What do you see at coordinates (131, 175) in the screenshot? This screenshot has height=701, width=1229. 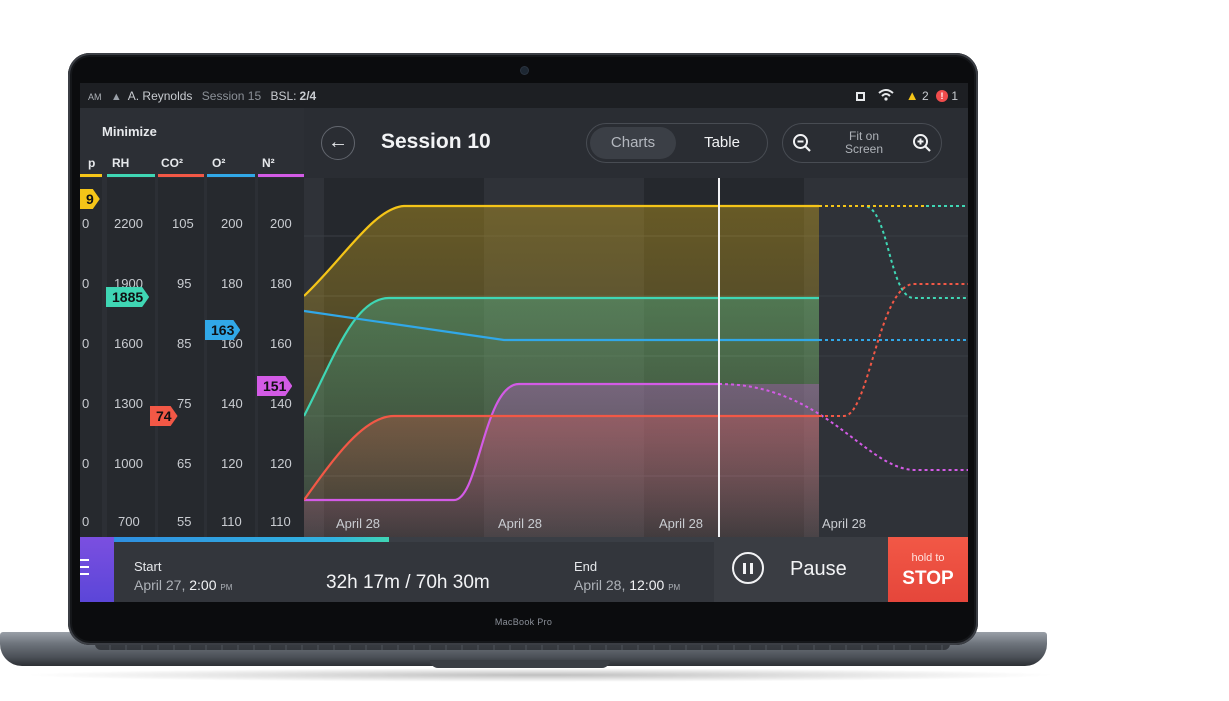 I see `axis-color-rh` at bounding box center [131, 175].